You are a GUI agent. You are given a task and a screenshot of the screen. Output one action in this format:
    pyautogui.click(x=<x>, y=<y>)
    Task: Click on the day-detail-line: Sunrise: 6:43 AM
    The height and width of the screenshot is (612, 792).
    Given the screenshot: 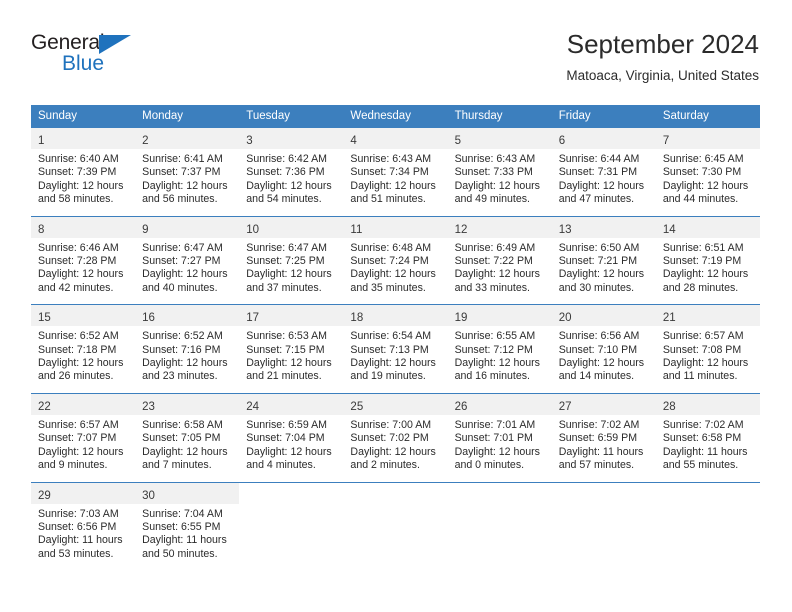 What is the action you would take?
    pyautogui.click(x=495, y=159)
    